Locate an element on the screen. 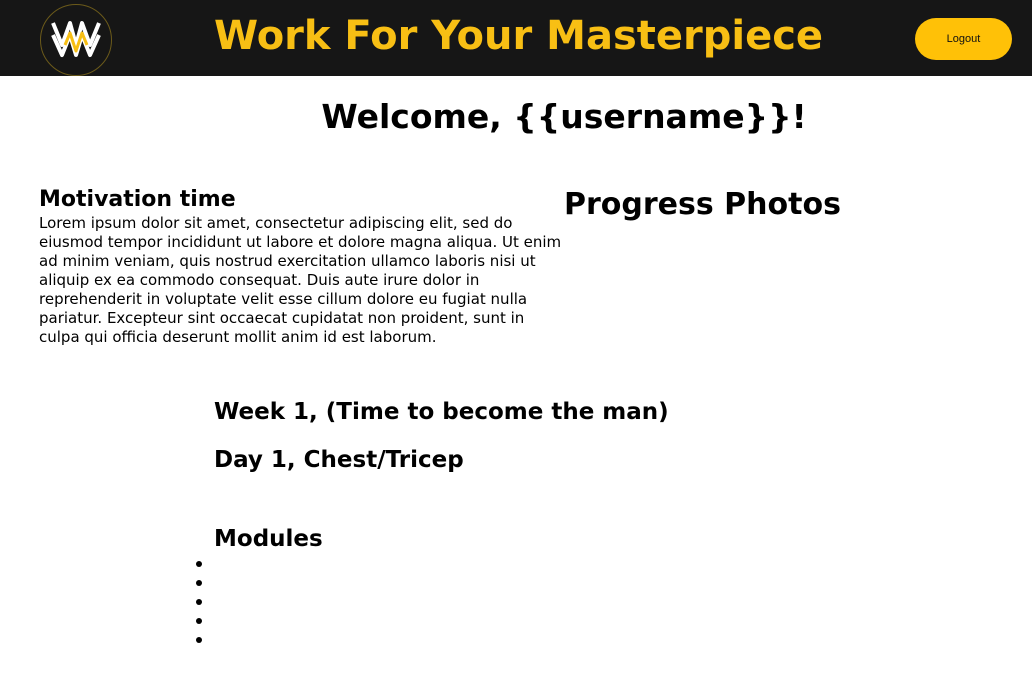 This screenshot has width=1032, height=678. motivation-heading: Motivation time is located at coordinates (137, 199).